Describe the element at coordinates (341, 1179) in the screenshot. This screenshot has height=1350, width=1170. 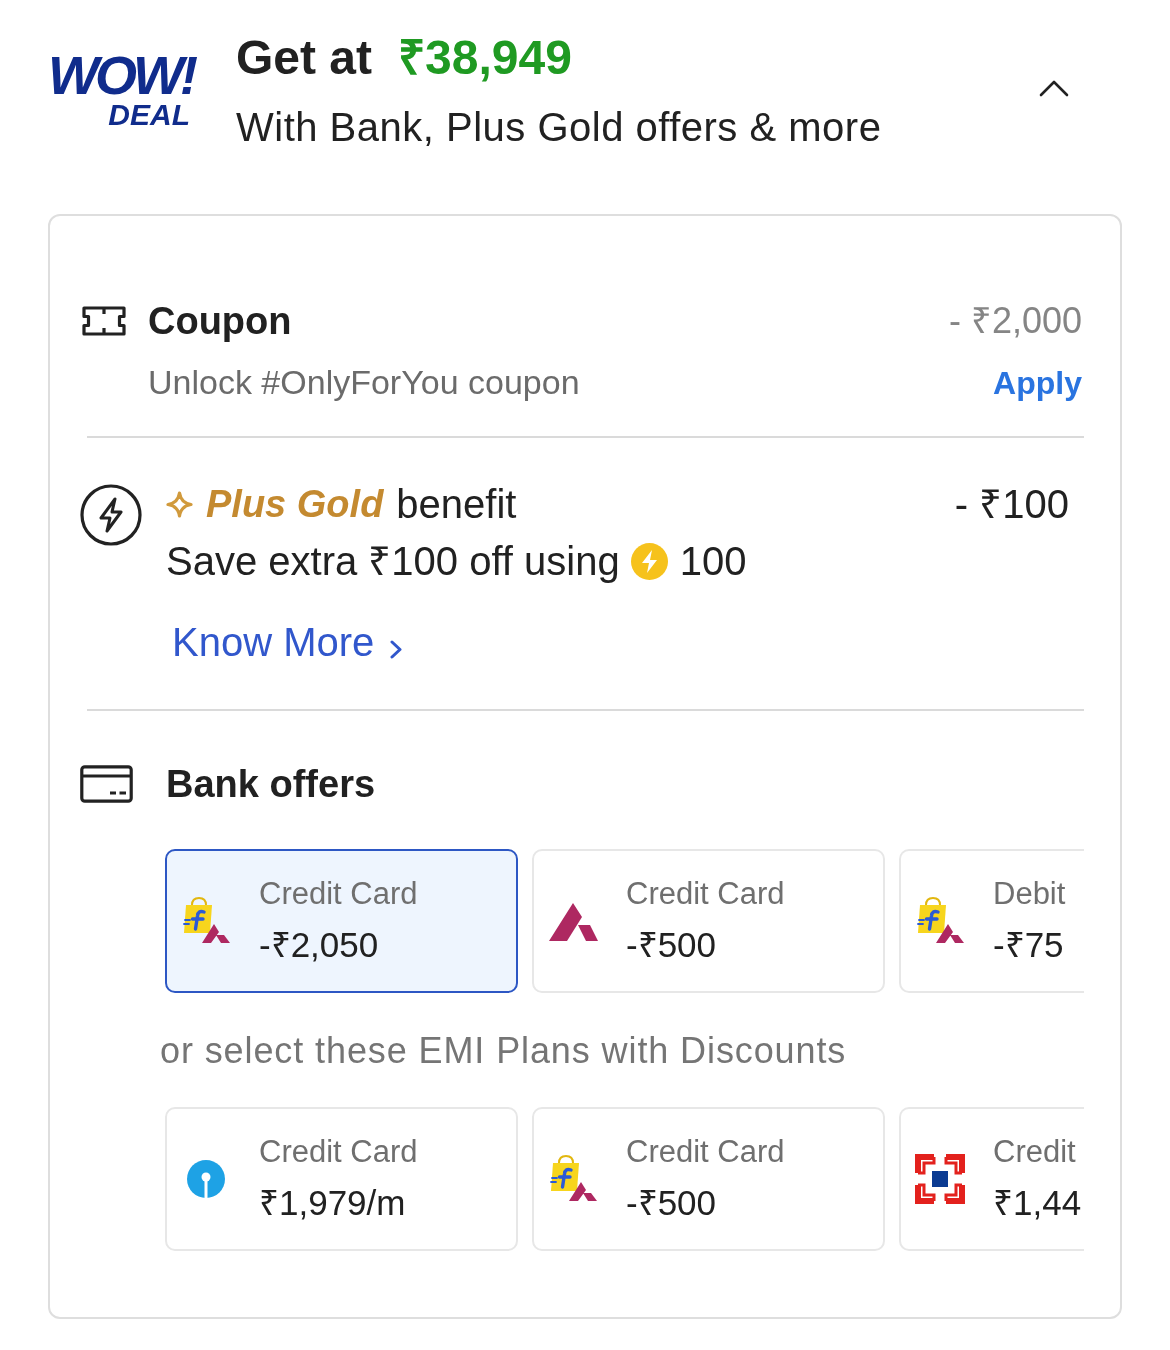
I see `offer-card: Credit Card ₹1,979/m` at that location.